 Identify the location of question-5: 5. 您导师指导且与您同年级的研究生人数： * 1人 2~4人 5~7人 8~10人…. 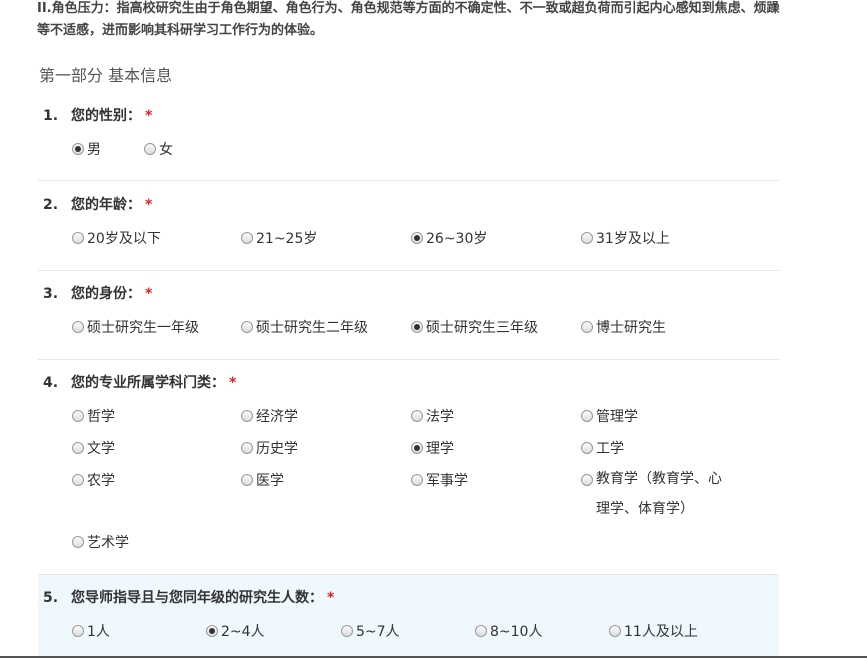
(408, 616).